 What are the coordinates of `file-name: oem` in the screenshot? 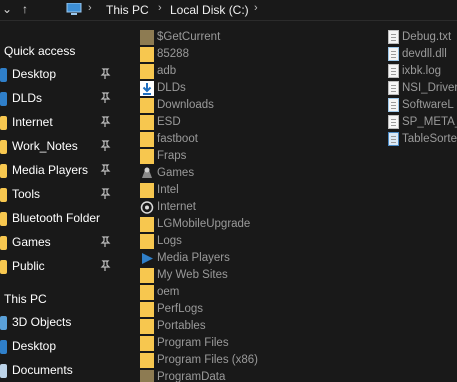 It's located at (168, 292).